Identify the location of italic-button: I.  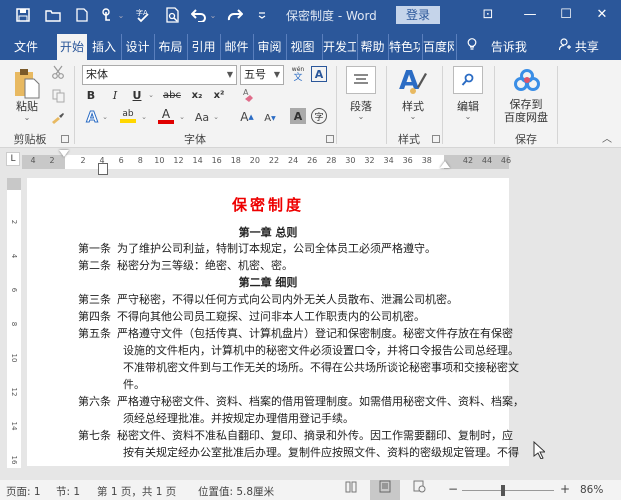
(115, 95).